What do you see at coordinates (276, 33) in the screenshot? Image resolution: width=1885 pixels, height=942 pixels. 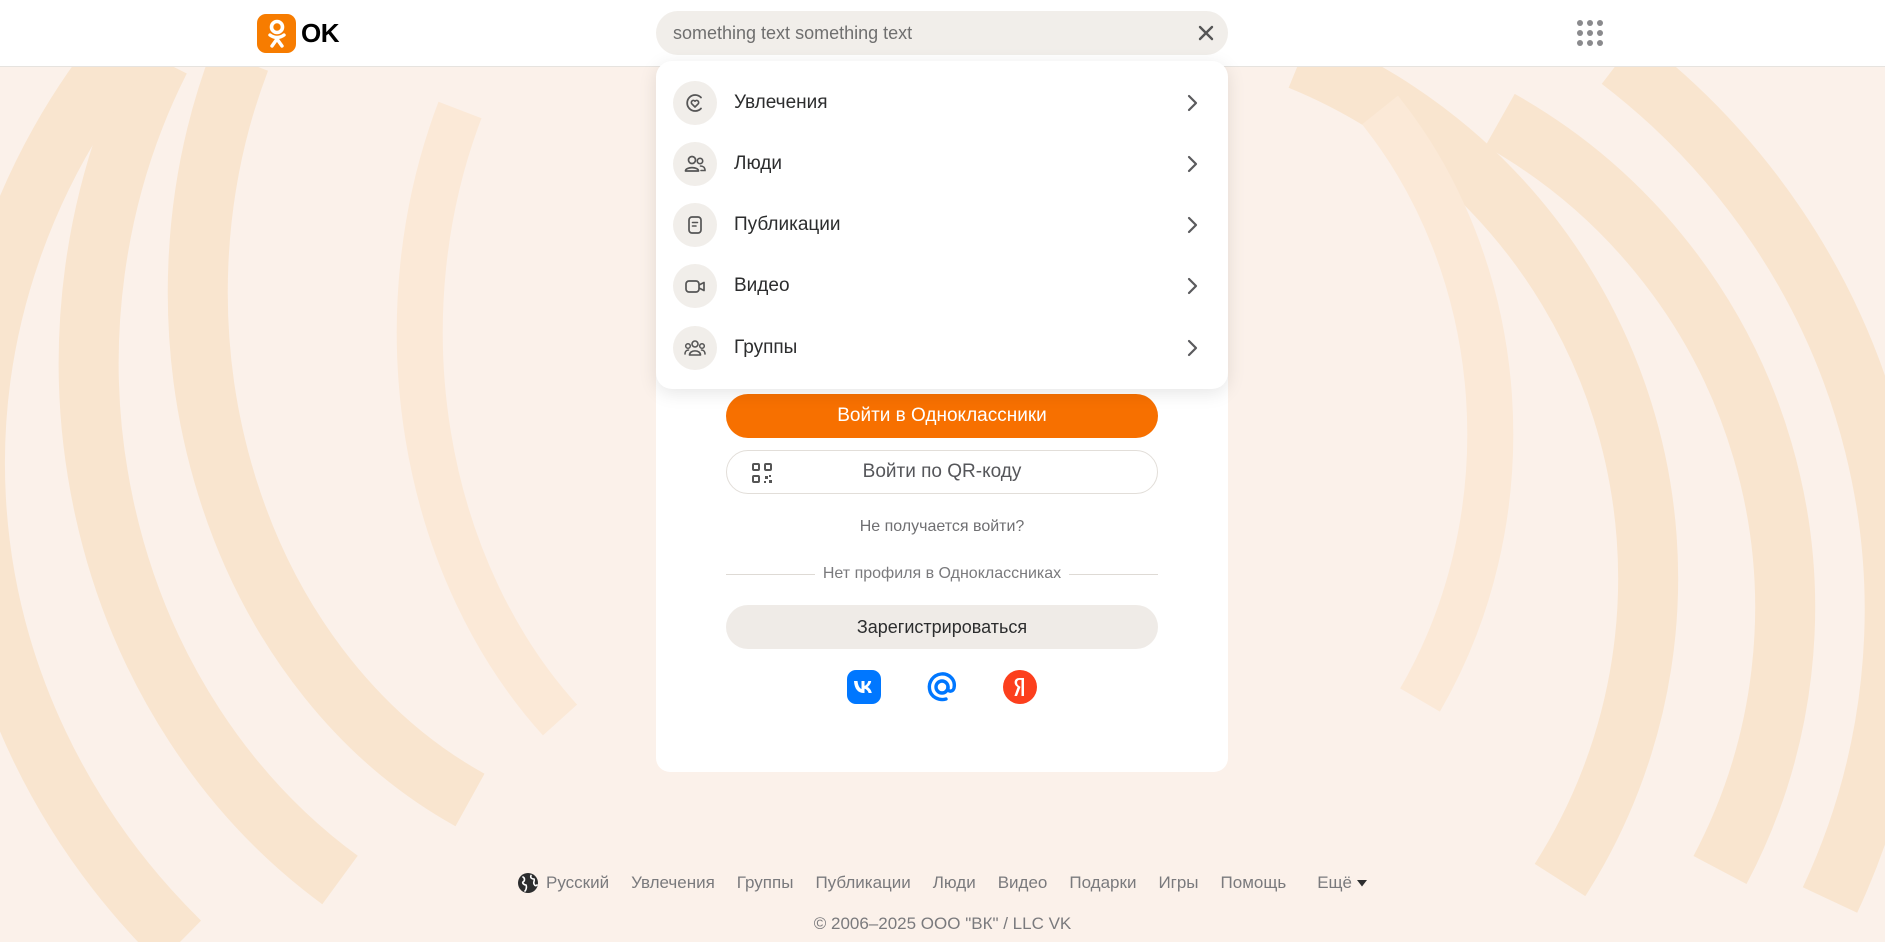 I see `ok-logo-icon` at bounding box center [276, 33].